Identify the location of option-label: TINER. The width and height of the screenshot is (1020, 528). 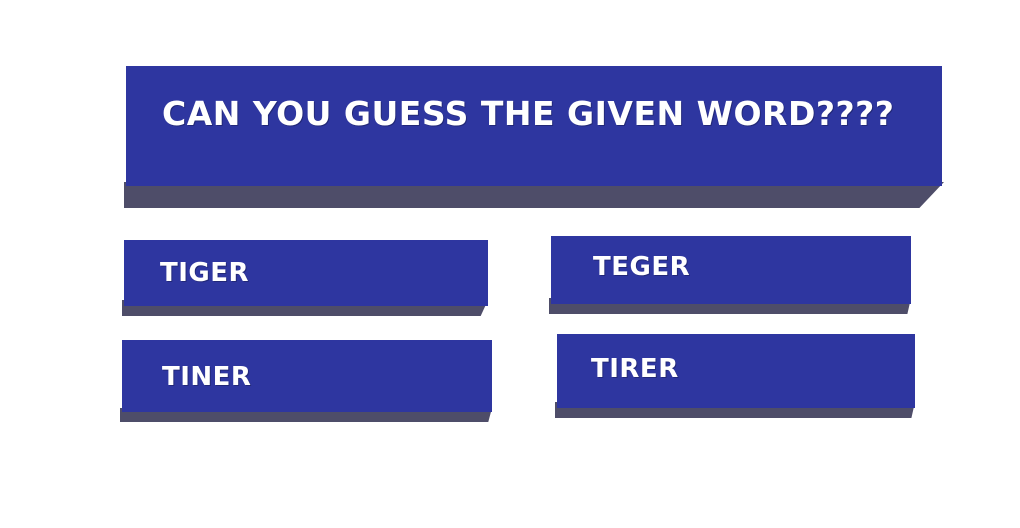
(207, 377).